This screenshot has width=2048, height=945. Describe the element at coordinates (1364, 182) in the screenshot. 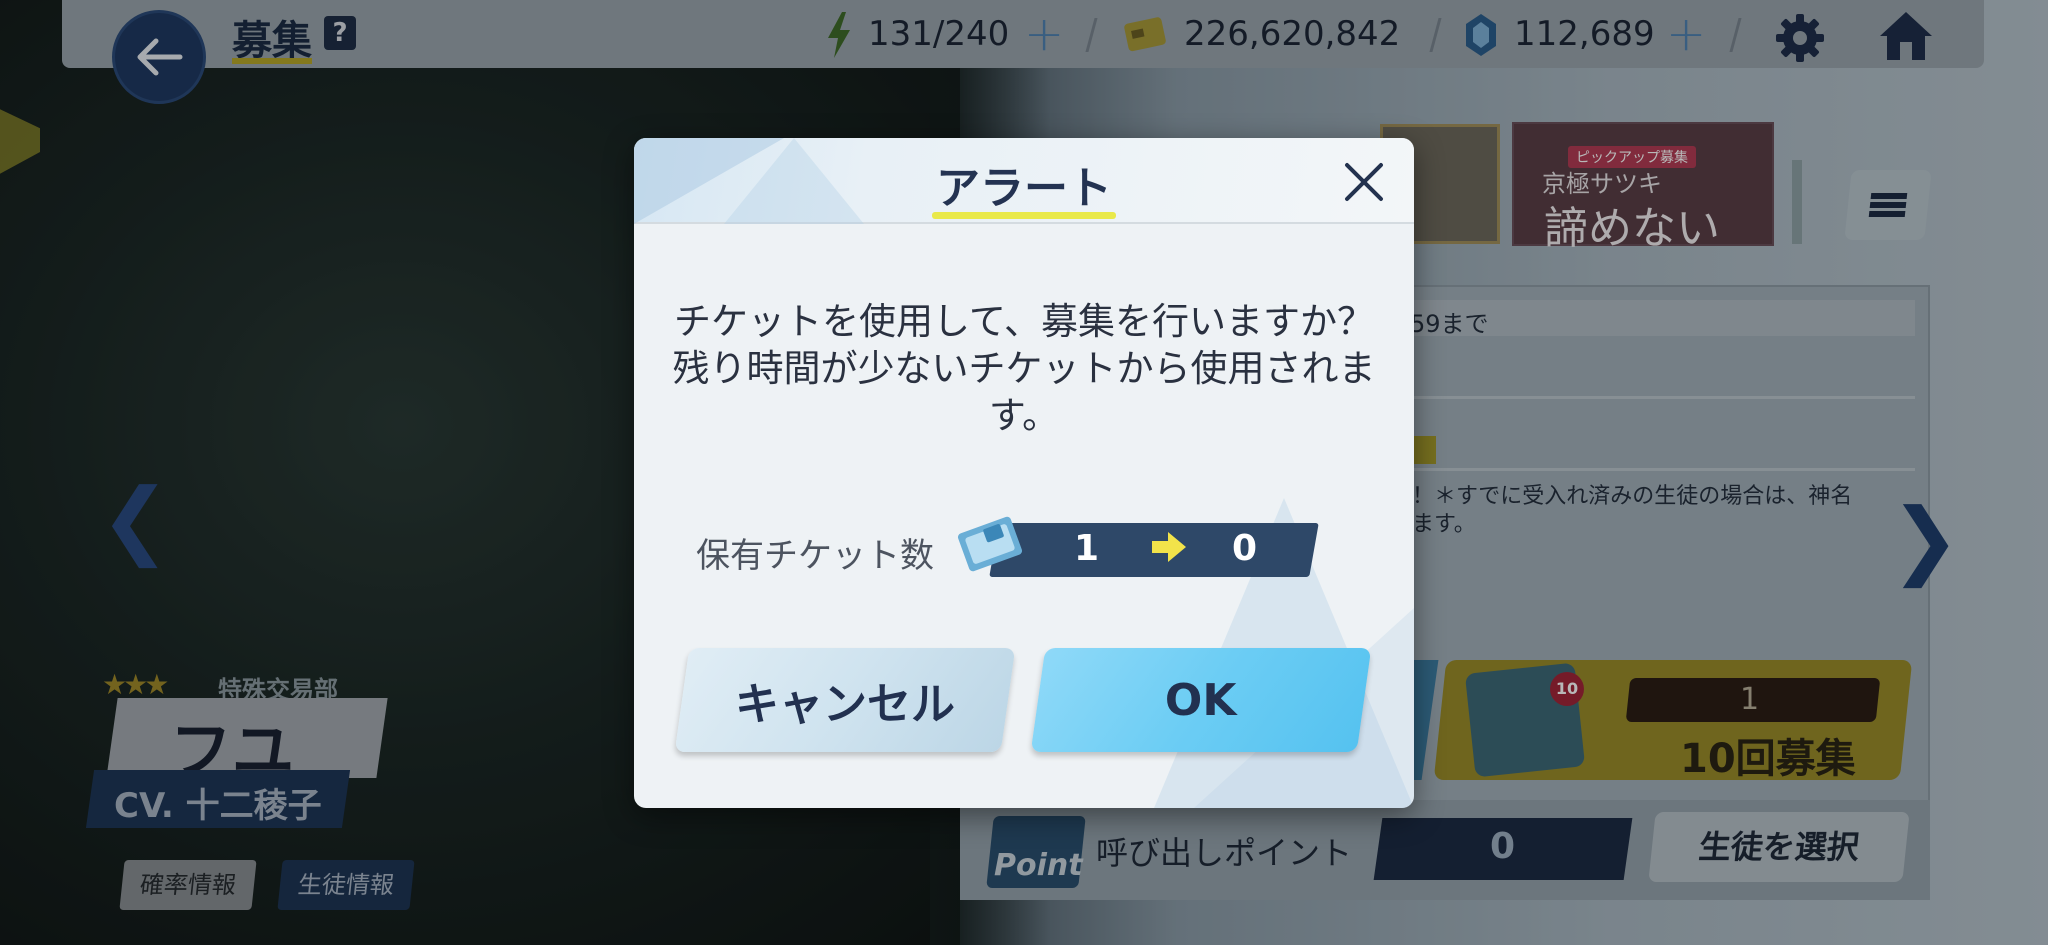

I see `close-icon` at that location.